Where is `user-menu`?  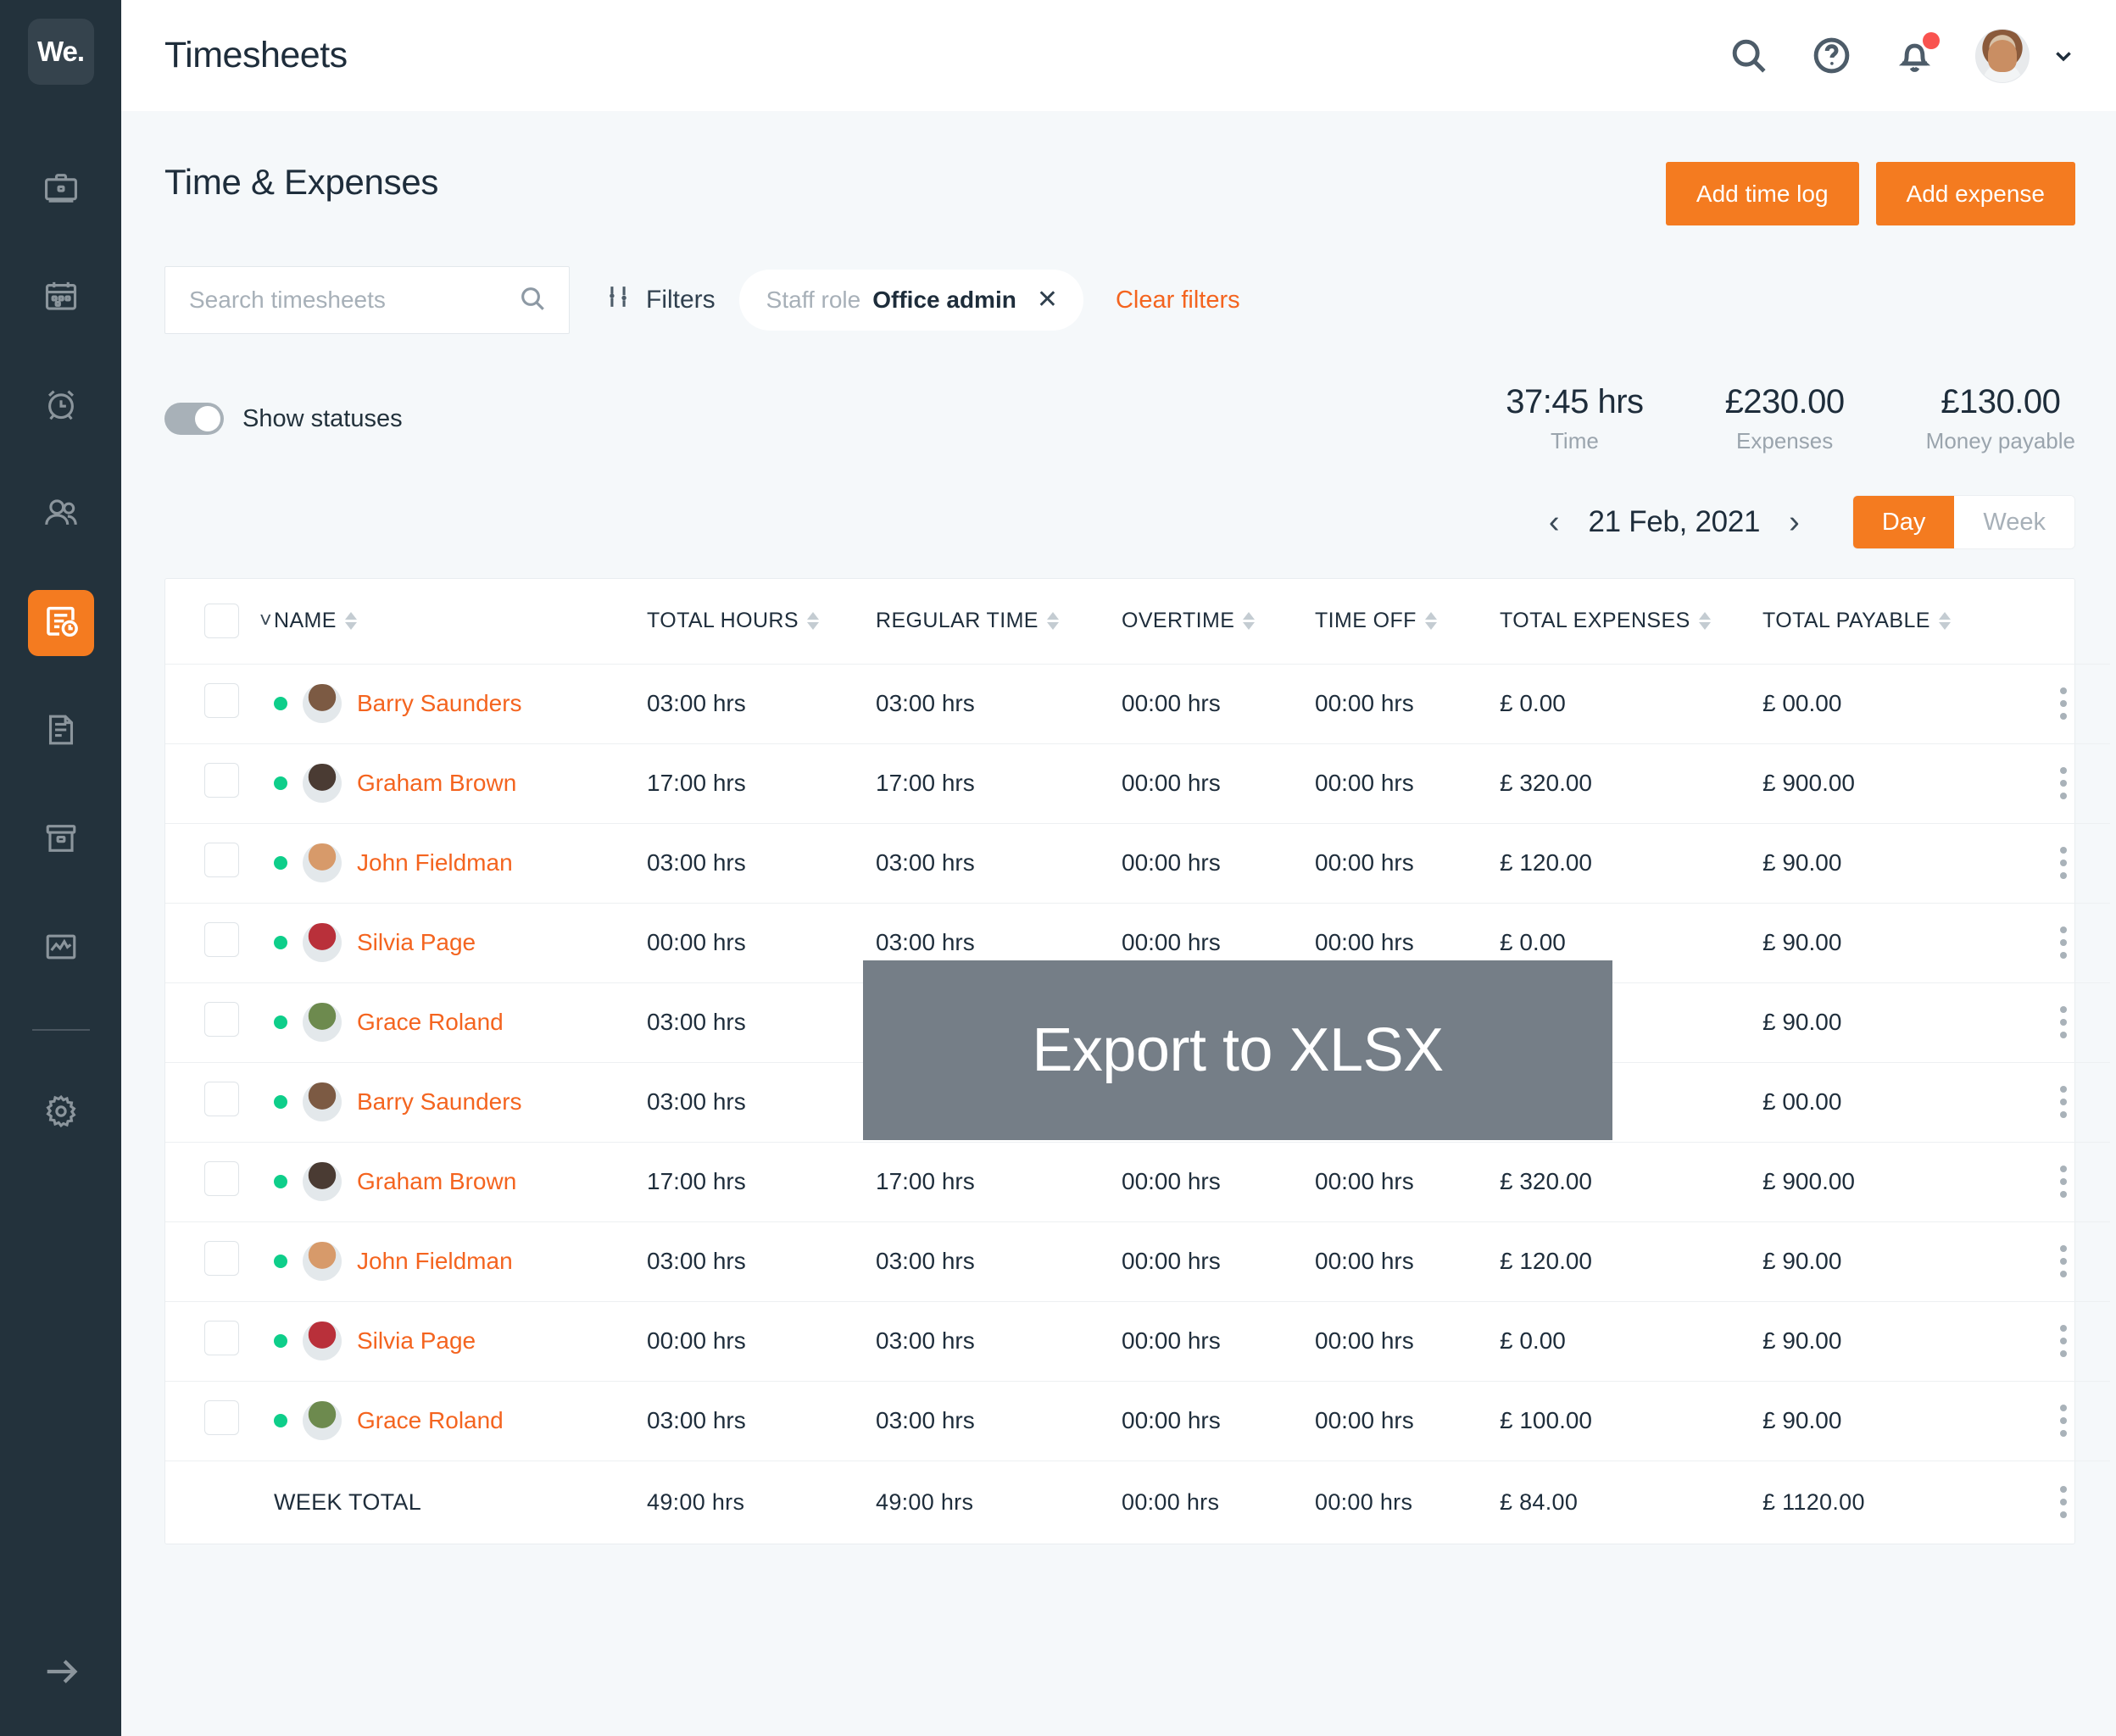
user-menu is located at coordinates (2025, 55).